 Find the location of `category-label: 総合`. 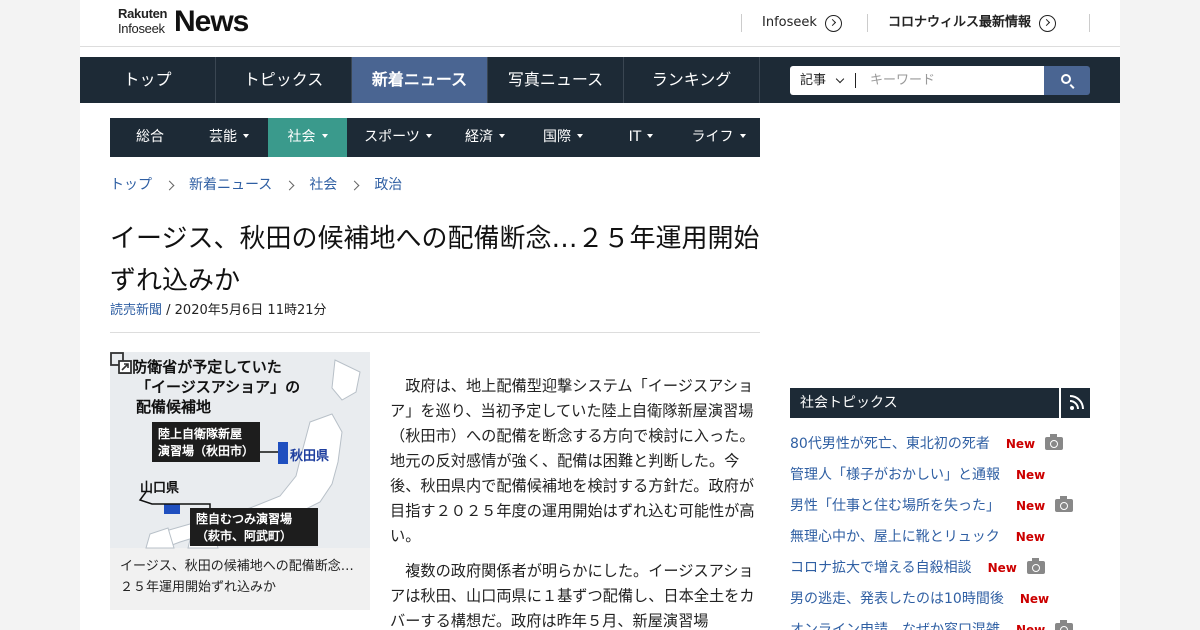

category-label: 総合 is located at coordinates (150, 137).